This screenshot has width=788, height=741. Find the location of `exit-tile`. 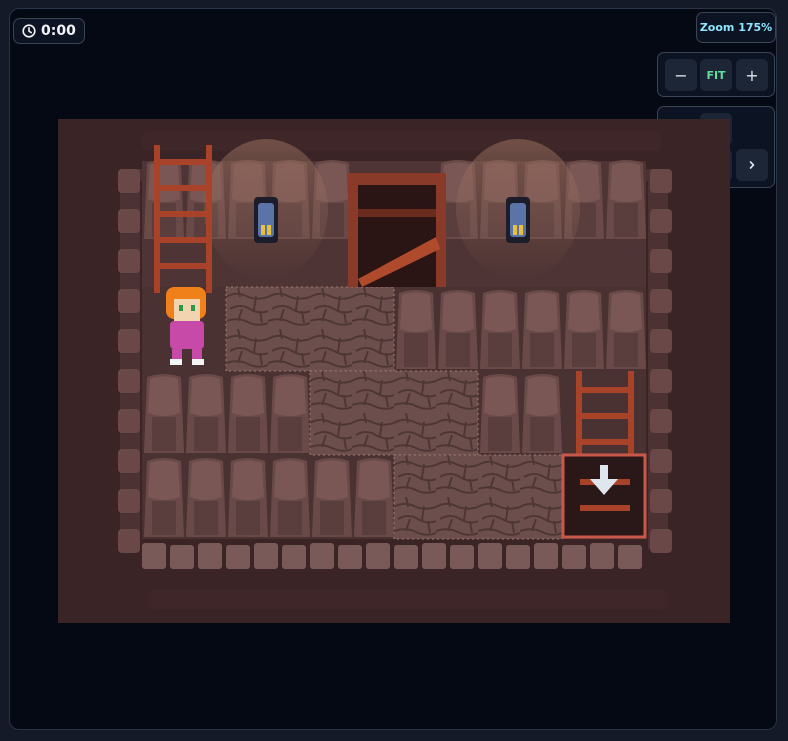

exit-tile is located at coordinates (604, 496).